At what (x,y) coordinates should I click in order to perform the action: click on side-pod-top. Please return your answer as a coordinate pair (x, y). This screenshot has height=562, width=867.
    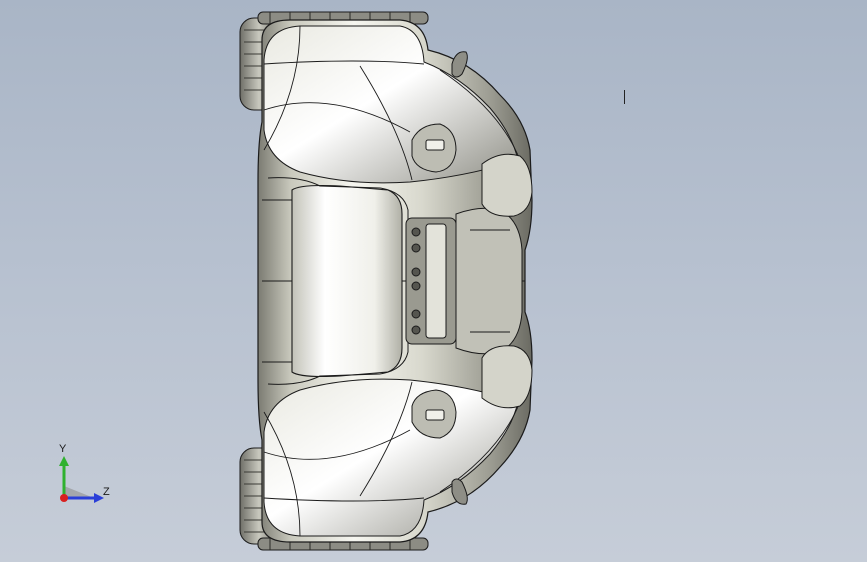
    Looking at the image, I should click on (507, 185).